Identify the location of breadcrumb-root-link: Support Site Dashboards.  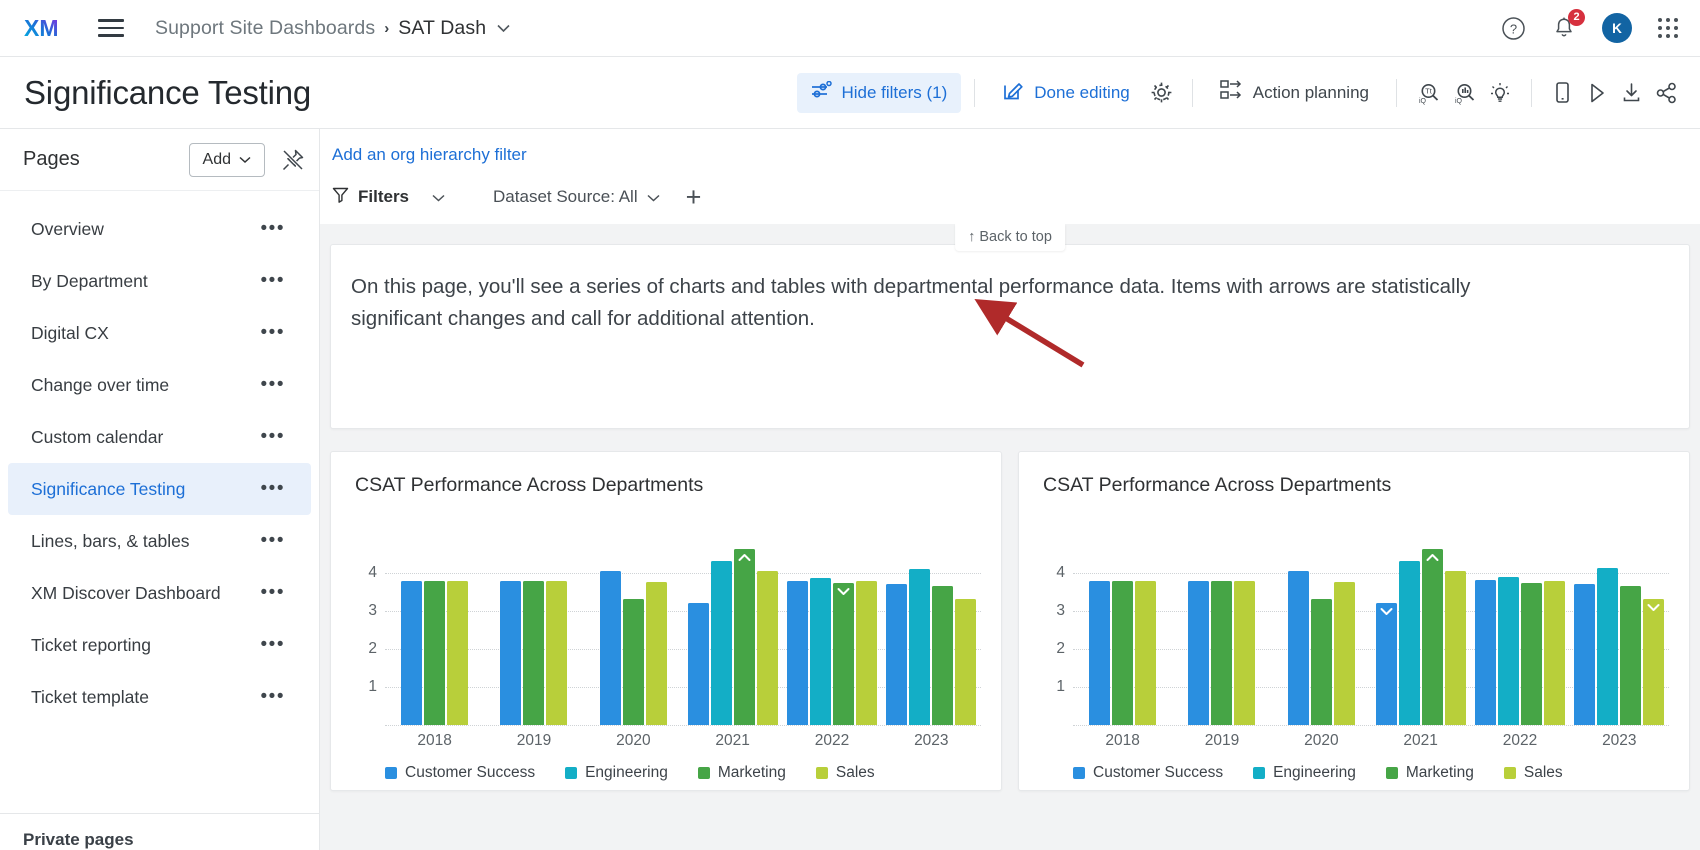
(265, 28).